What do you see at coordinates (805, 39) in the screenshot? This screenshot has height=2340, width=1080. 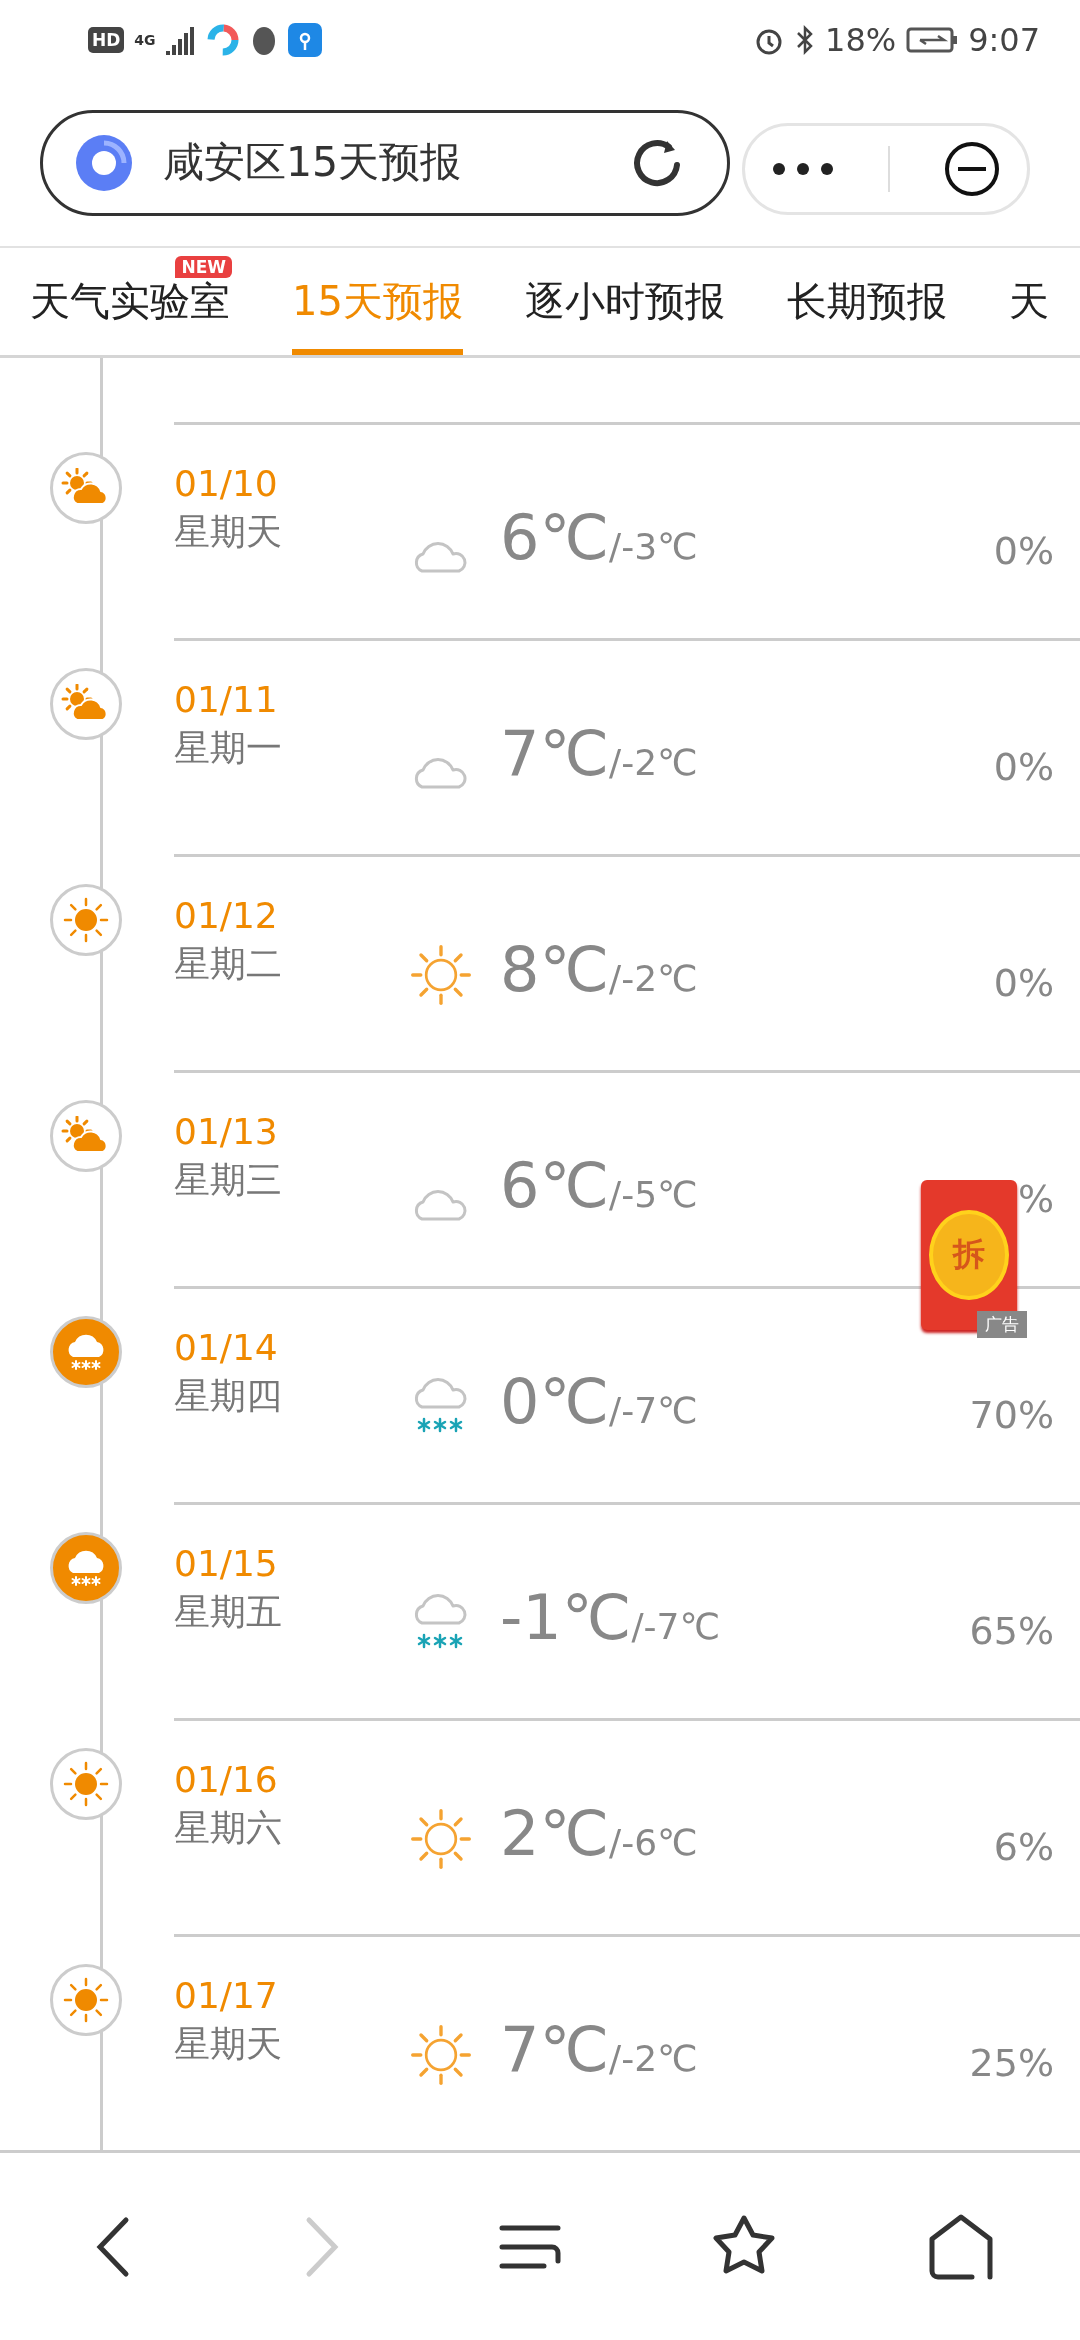 I see `bluetooth-icon` at bounding box center [805, 39].